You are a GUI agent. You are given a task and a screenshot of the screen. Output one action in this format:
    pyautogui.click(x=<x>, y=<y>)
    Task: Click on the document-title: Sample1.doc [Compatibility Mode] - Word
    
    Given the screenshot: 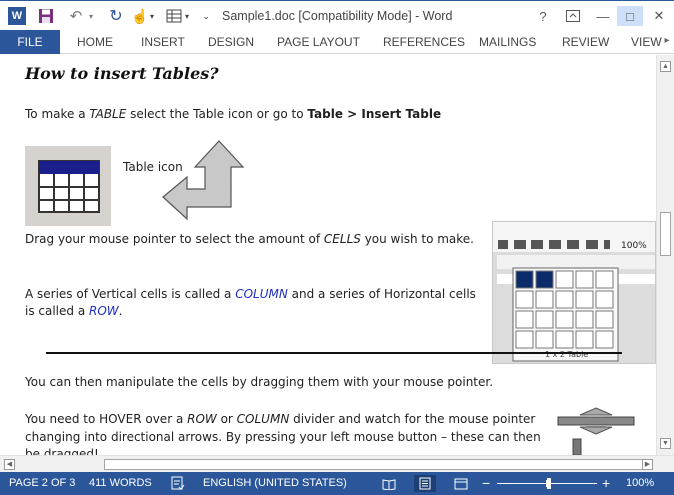 What is the action you would take?
    pyautogui.click(x=337, y=16)
    